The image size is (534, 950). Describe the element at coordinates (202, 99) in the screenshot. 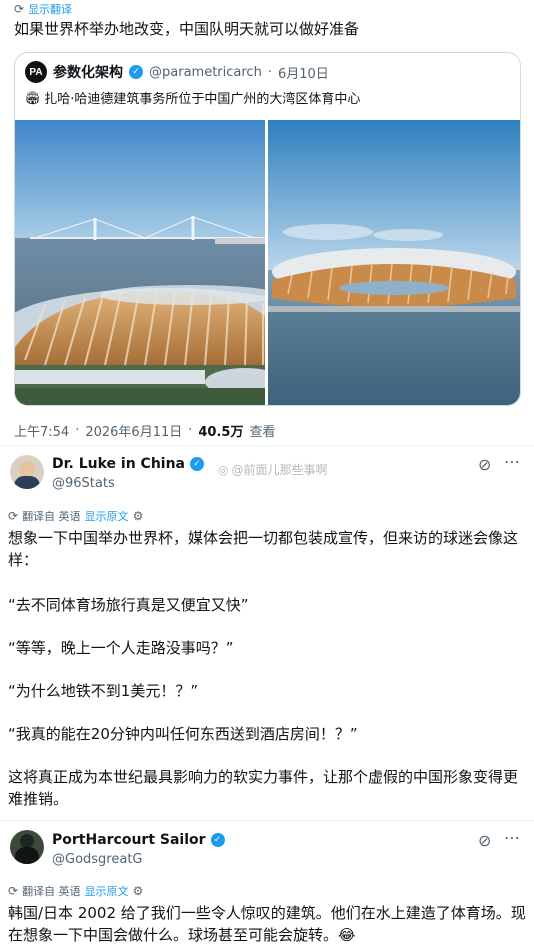

I see `quote-text: 扎哈·哈迪德建筑事务所位于中国广州的大湾区体育中心` at that location.